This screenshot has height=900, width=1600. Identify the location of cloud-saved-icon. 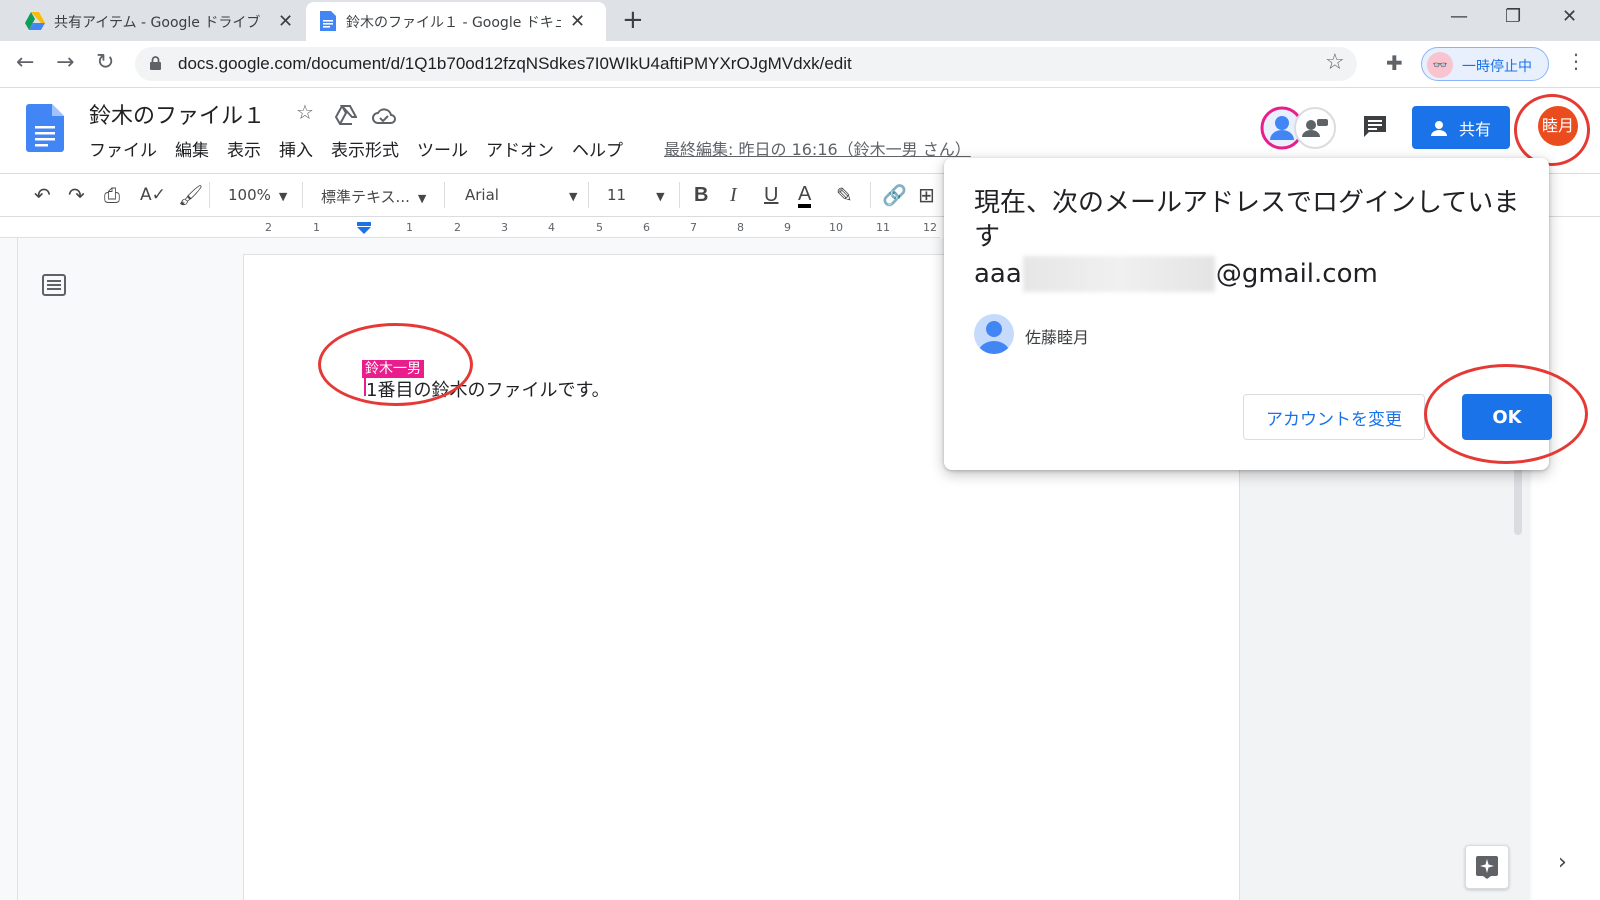
(384, 116).